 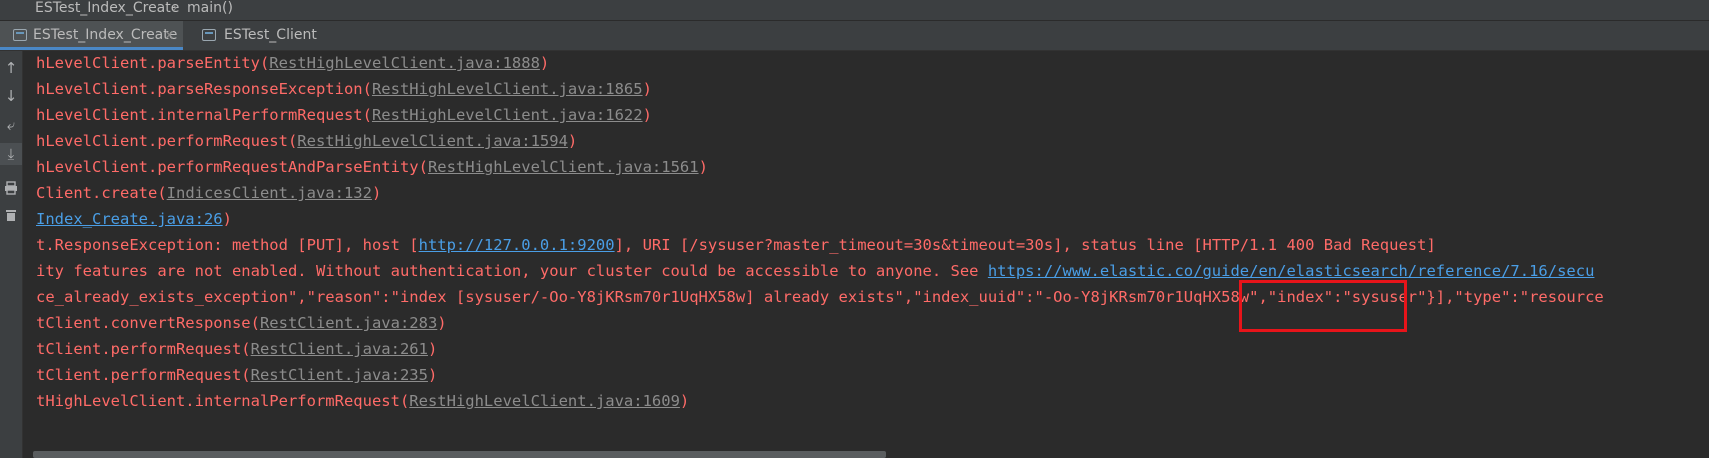 I want to click on line-text: hLevelClient.parseResponseException(, so click(x=204, y=89).